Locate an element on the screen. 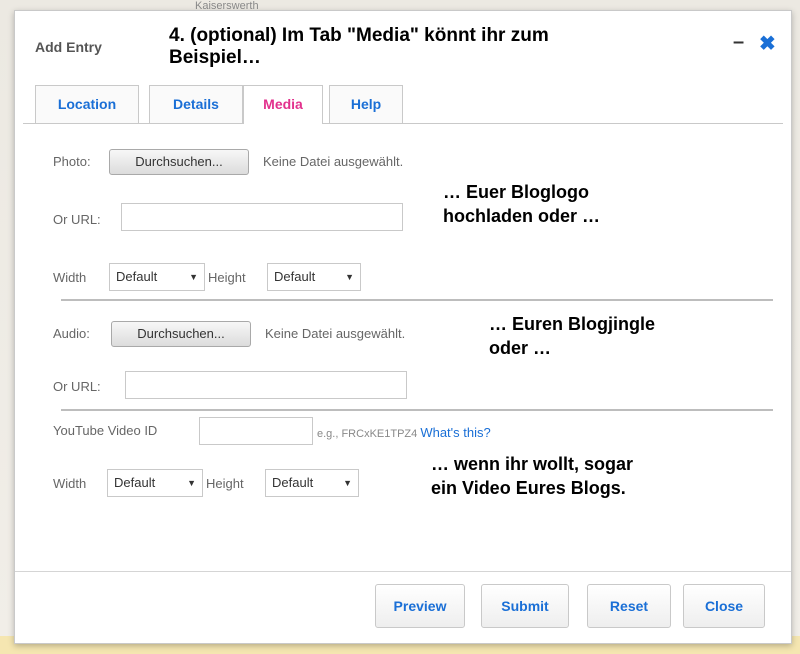  photo-width-value: Default is located at coordinates (137, 276).